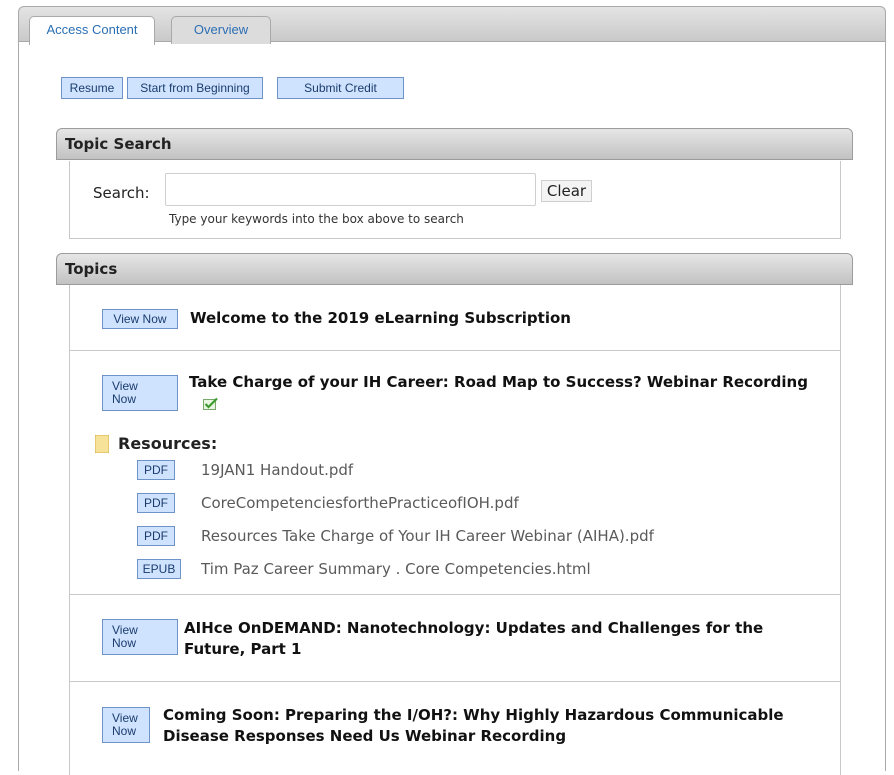  I want to click on start-from-beginning-button: Start from Beginning, so click(195, 88).